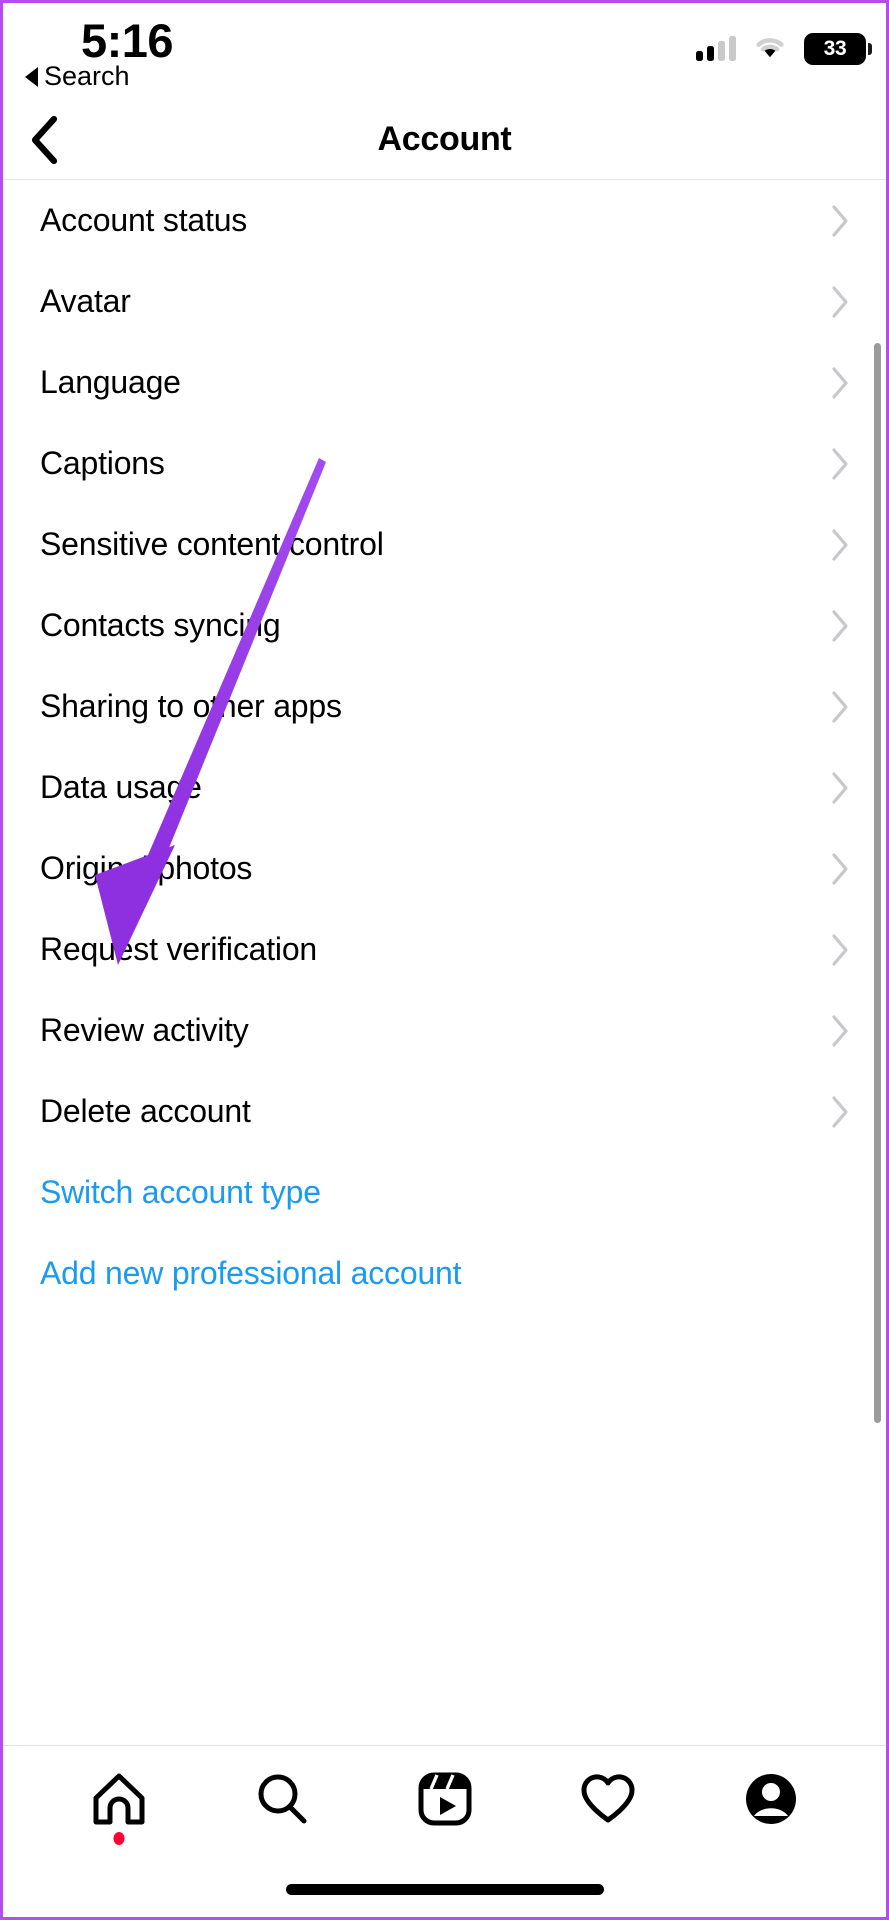 This screenshot has width=889, height=1920. What do you see at coordinates (127, 40) in the screenshot?
I see `status-bar-clock: 5:16` at bounding box center [127, 40].